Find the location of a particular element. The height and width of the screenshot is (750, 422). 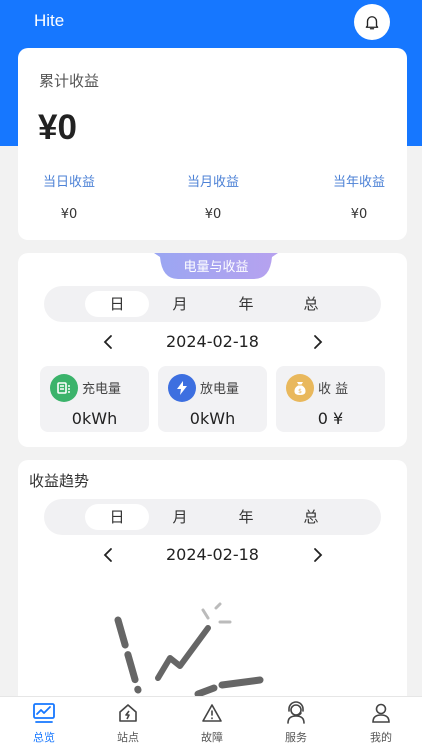

energy-period-tabs: 日 月 年 总 is located at coordinates (212, 304).